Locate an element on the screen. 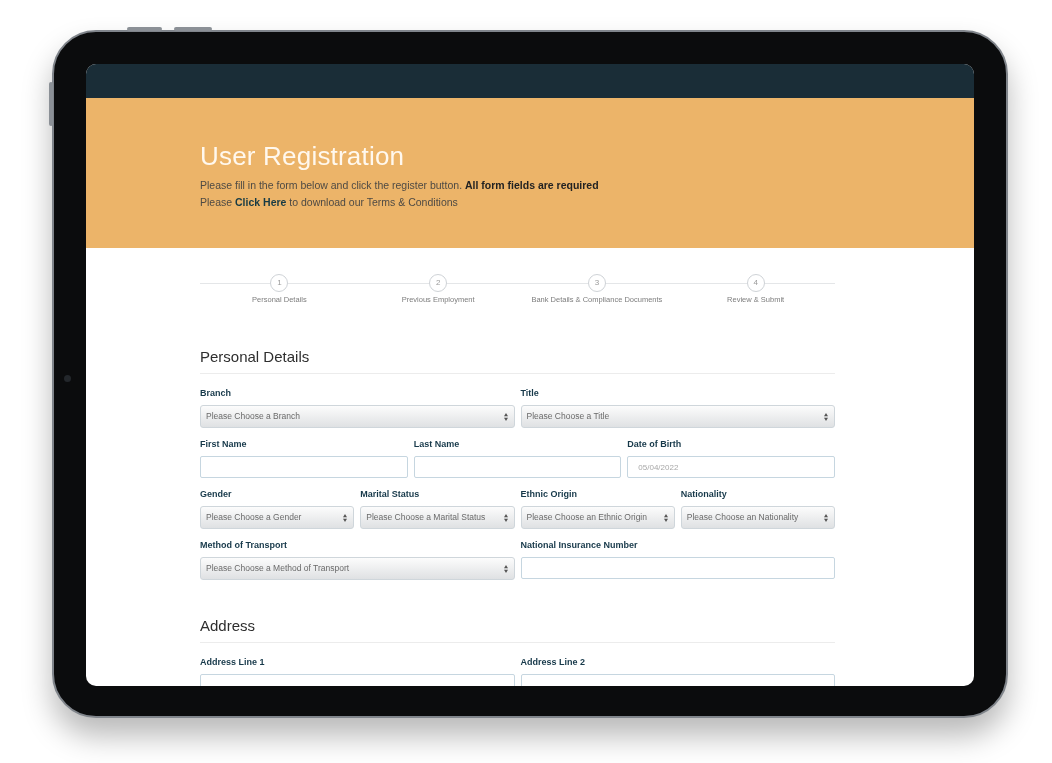 The image size is (1052, 763). field-label: Nationality is located at coordinates (703, 494).